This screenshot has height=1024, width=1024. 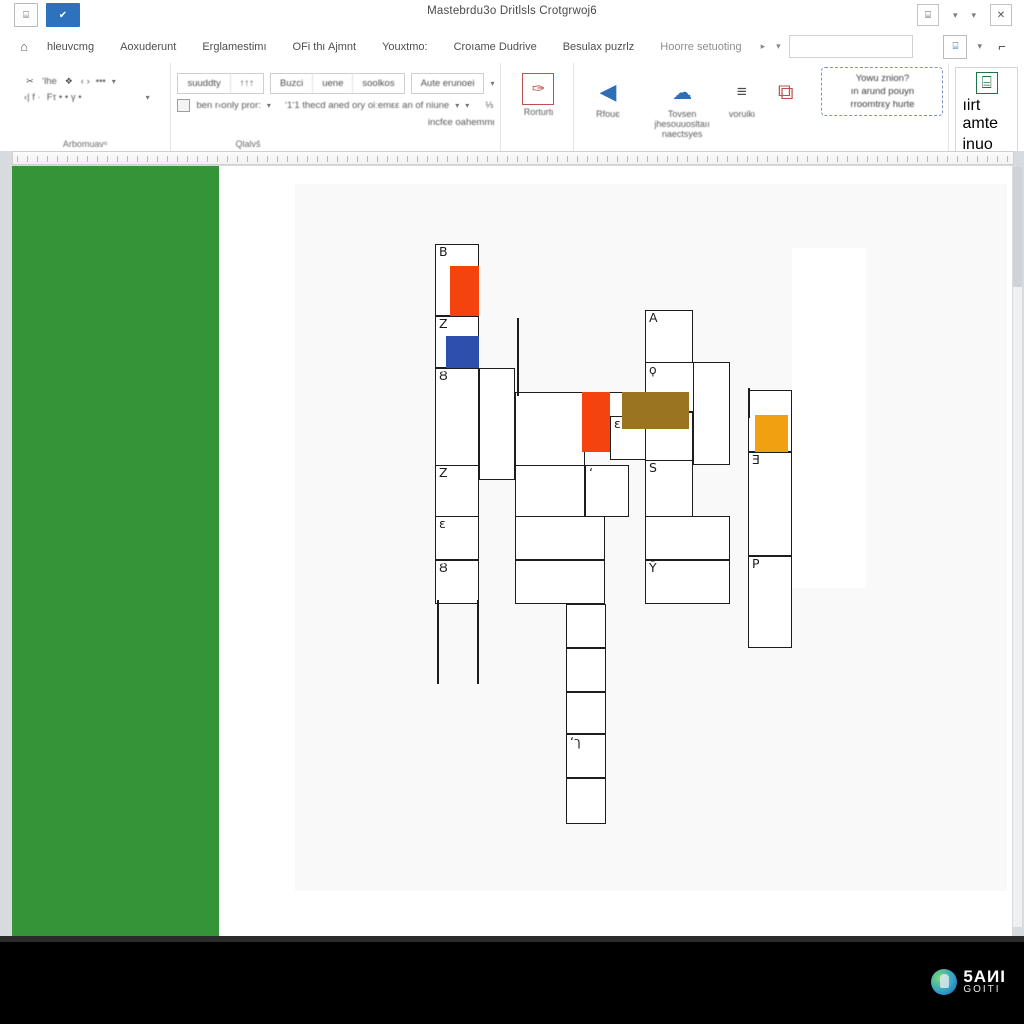 I want to click on clipboard-caret-2-icon: ▾, so click(x=148, y=97).